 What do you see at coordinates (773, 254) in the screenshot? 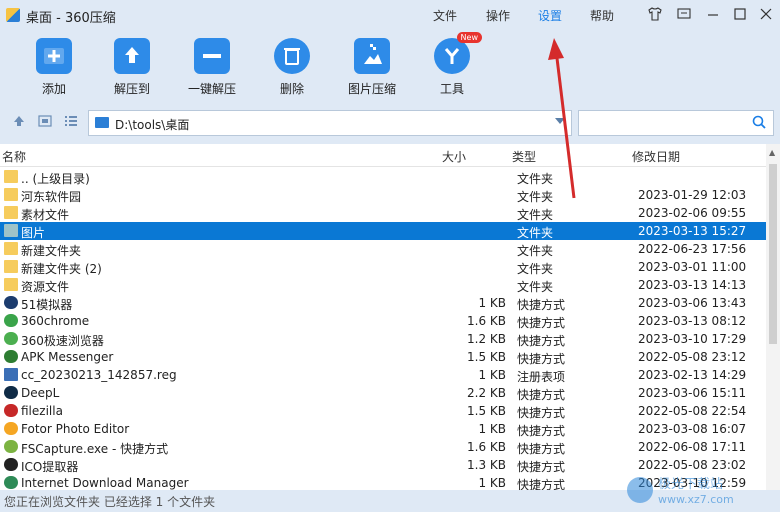
I see `scrollbar-thumb` at bounding box center [773, 254].